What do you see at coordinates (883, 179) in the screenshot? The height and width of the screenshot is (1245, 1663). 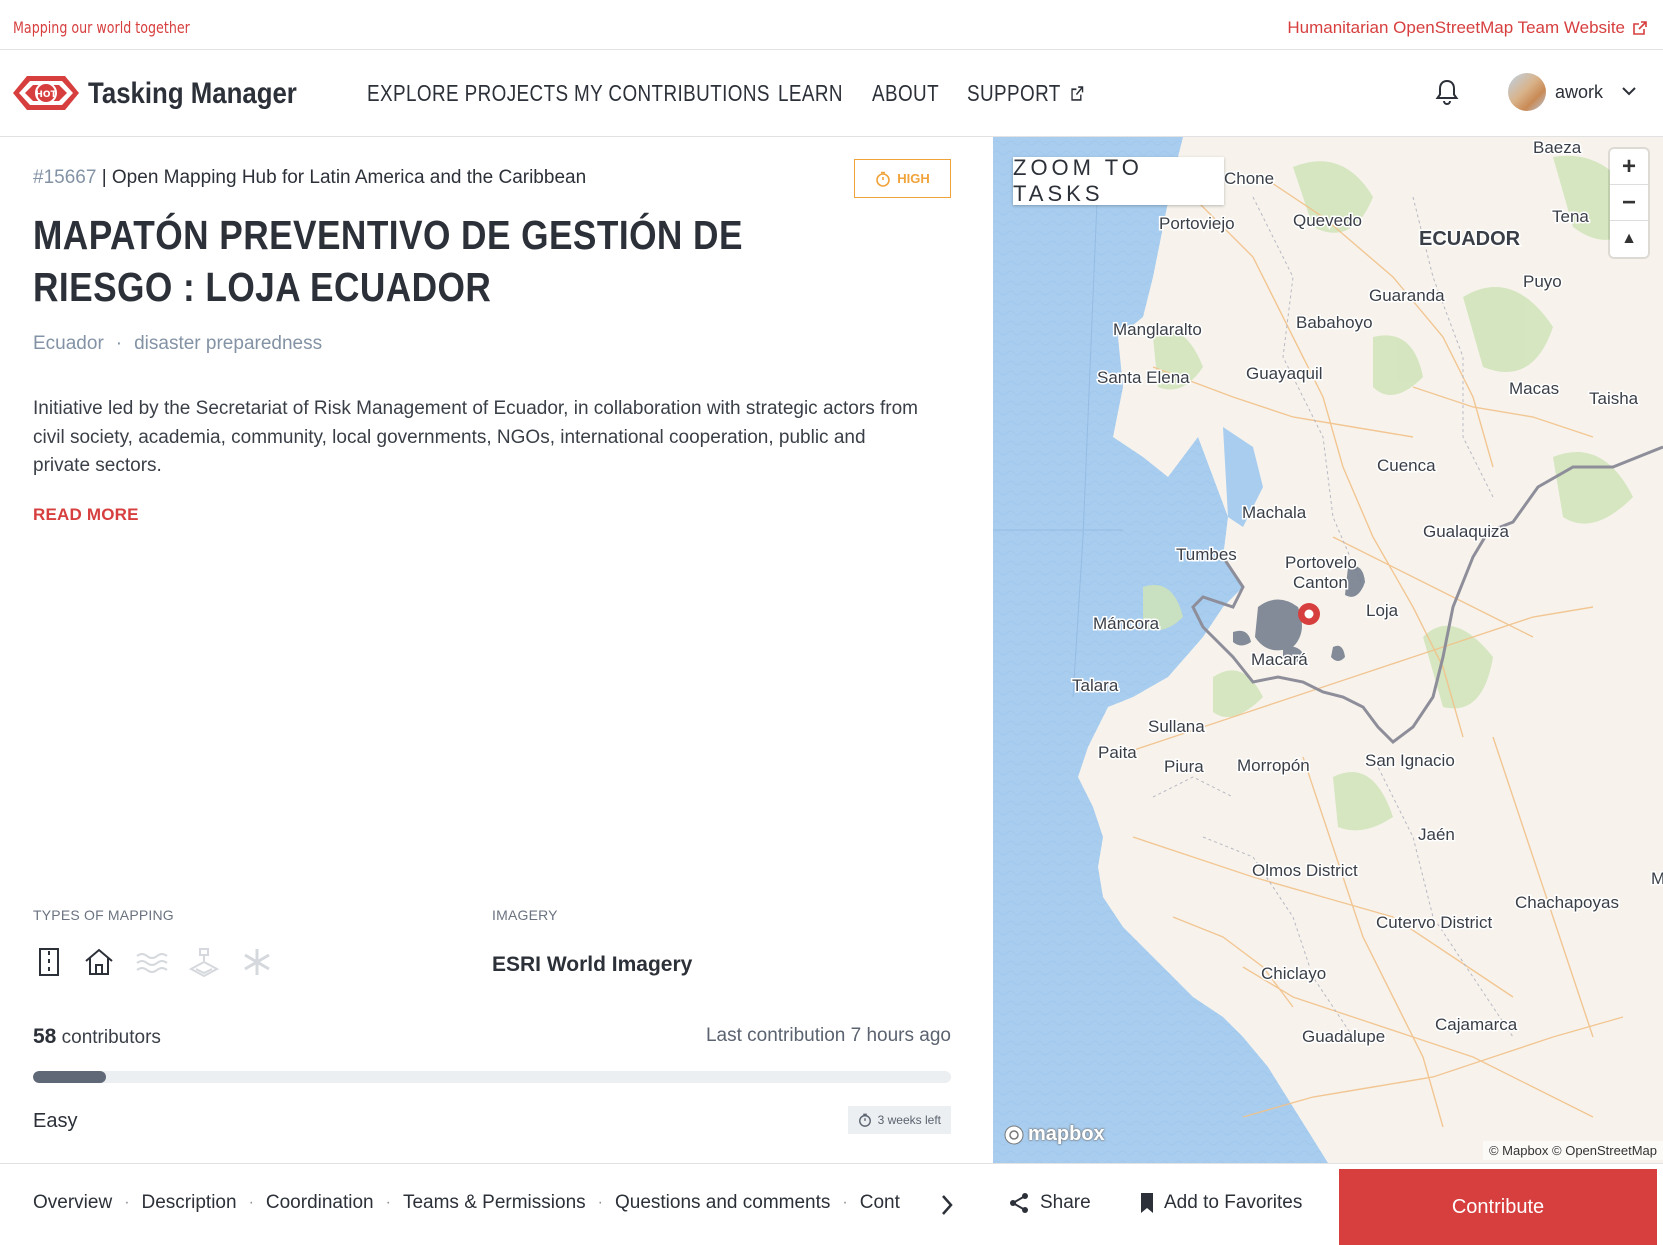 I see `stopwatch-icon` at bounding box center [883, 179].